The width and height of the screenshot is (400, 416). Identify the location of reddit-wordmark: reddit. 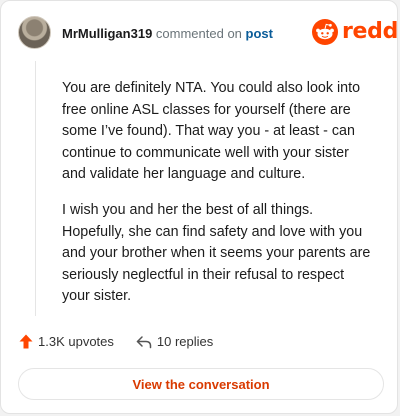
(370, 31).